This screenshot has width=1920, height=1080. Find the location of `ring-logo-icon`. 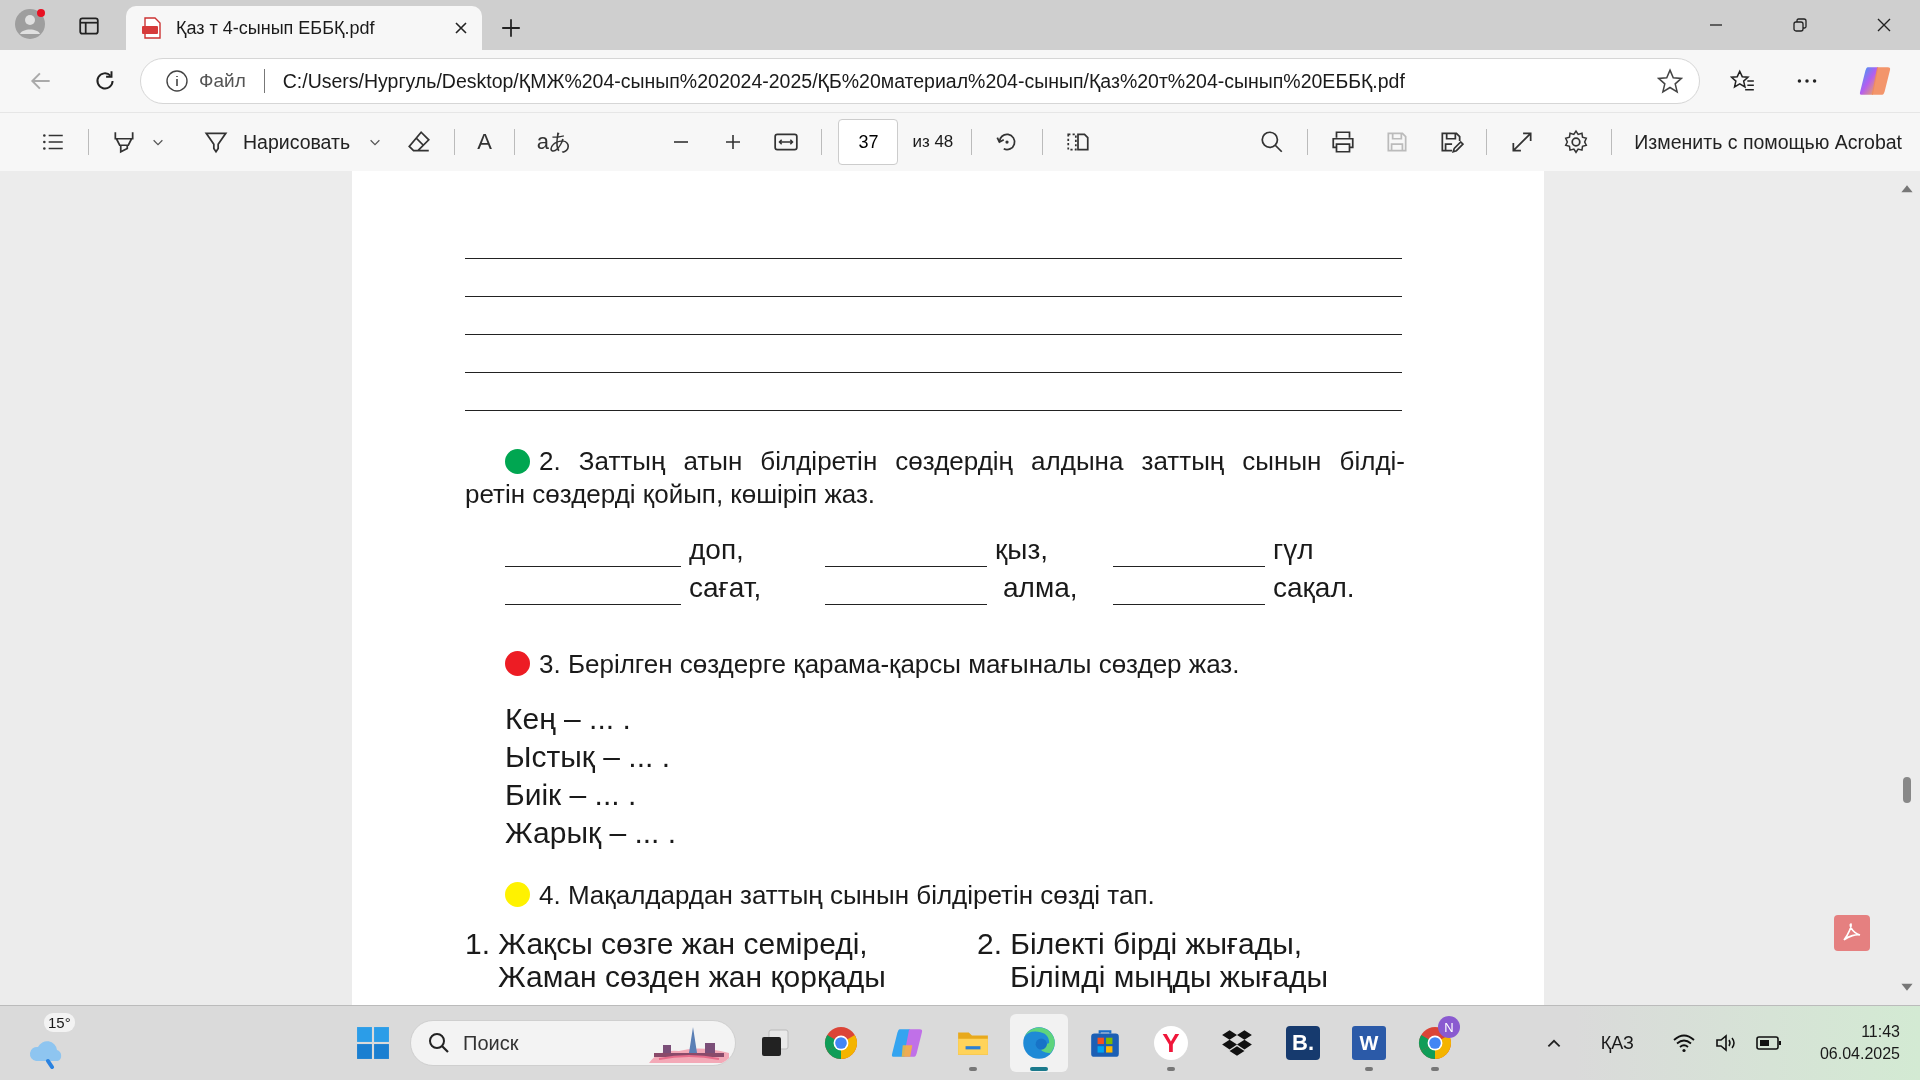

ring-logo-icon is located at coordinates (841, 1043).